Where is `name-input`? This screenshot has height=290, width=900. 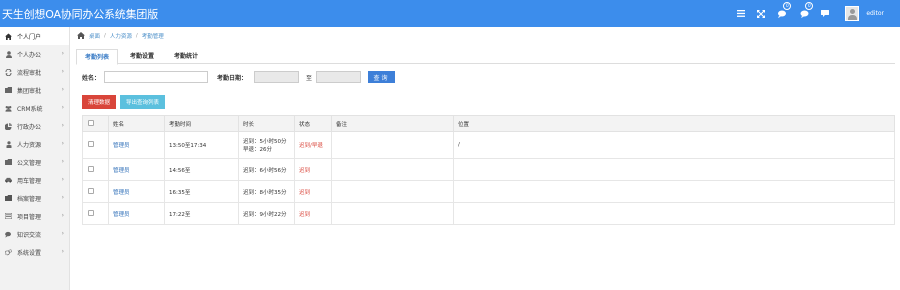
name-input is located at coordinates (156, 77).